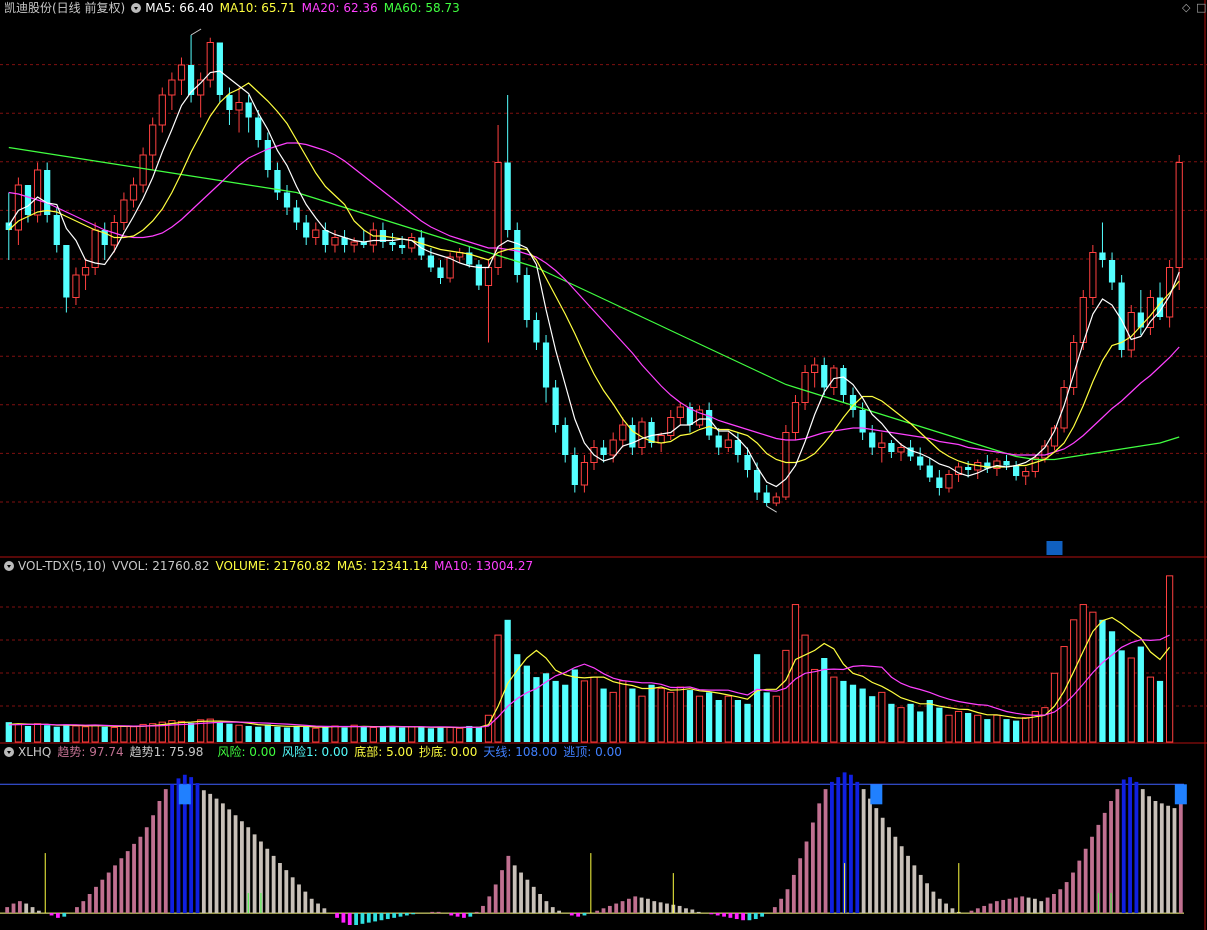 This screenshot has width=1207, height=930. I want to click on price-ma20-value: MA20: 62.36, so click(339, 8).